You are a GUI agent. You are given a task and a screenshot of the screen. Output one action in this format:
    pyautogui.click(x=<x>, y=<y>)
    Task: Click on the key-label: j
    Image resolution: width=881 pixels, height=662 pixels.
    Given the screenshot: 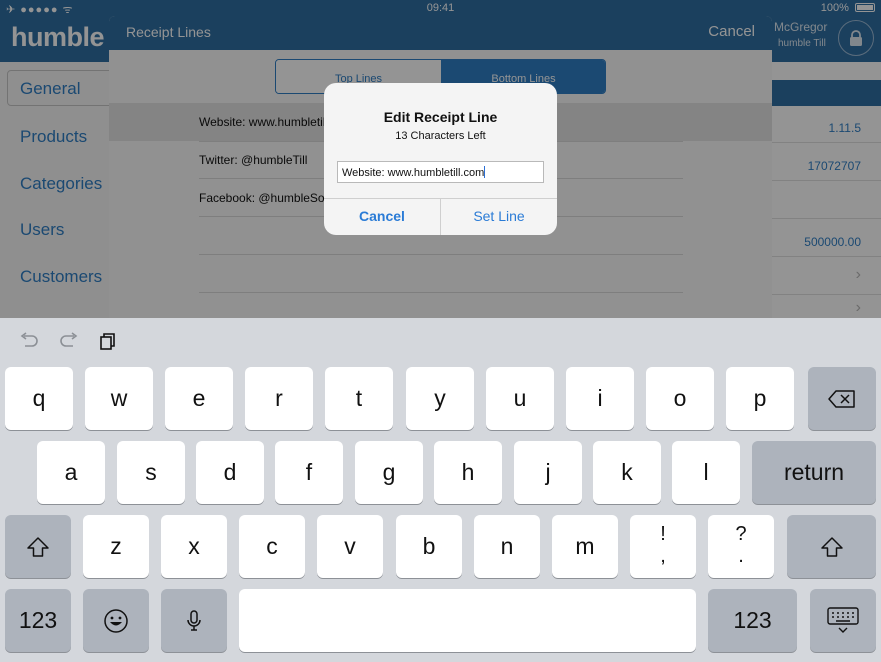 What is the action you would take?
    pyautogui.click(x=548, y=472)
    